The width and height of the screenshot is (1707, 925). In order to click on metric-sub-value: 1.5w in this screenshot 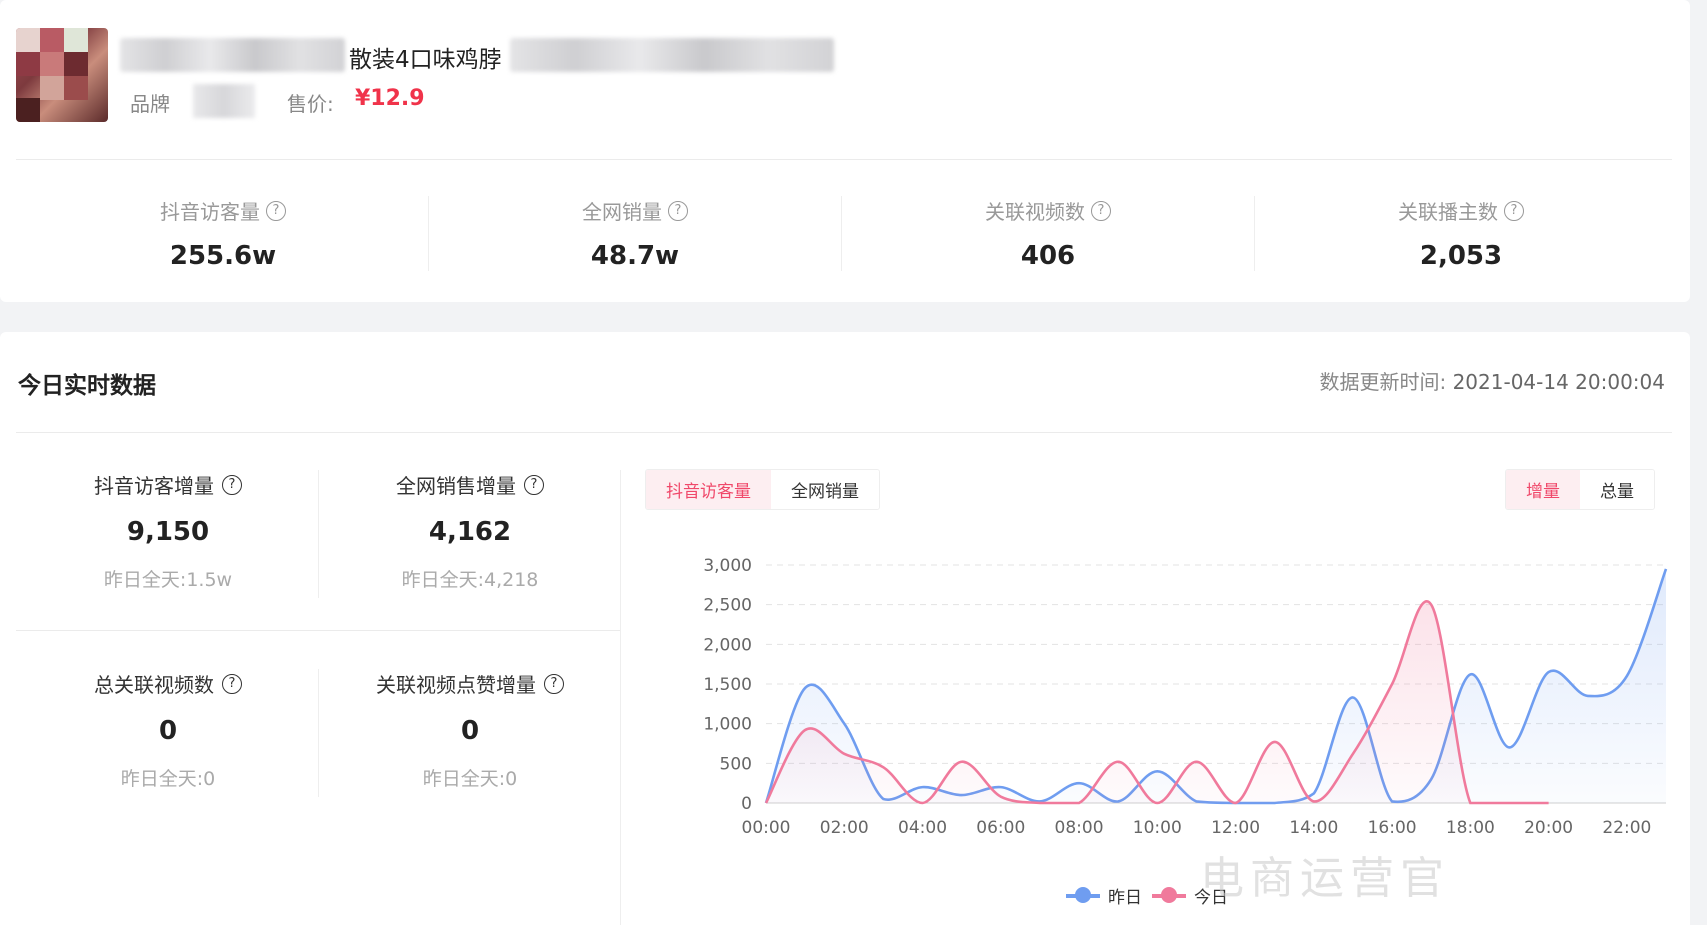, I will do `click(209, 580)`.